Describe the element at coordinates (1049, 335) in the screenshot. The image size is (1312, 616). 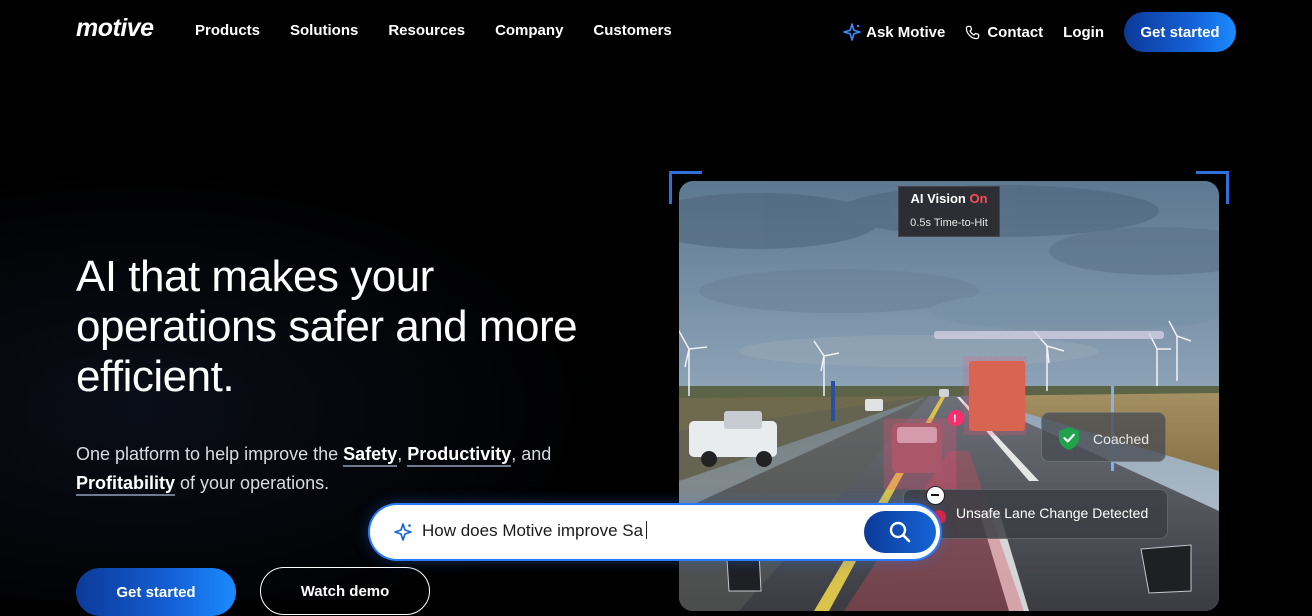
I see `overhead-bar` at that location.